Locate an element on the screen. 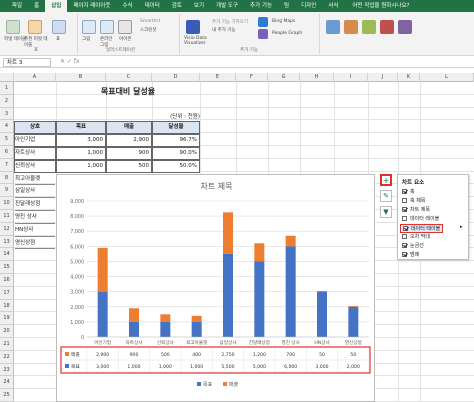 This screenshot has height=402, width=474. chart-line-icon is located at coordinates (351, 27).